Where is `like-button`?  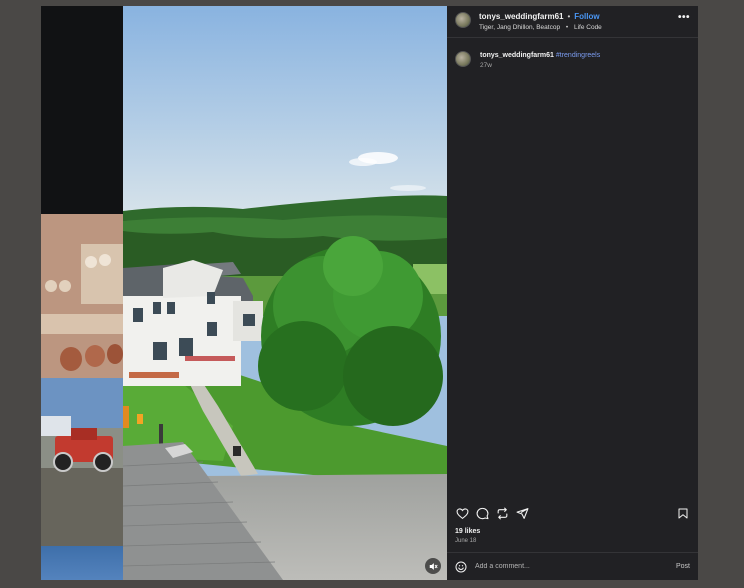 like-button is located at coordinates (462, 513).